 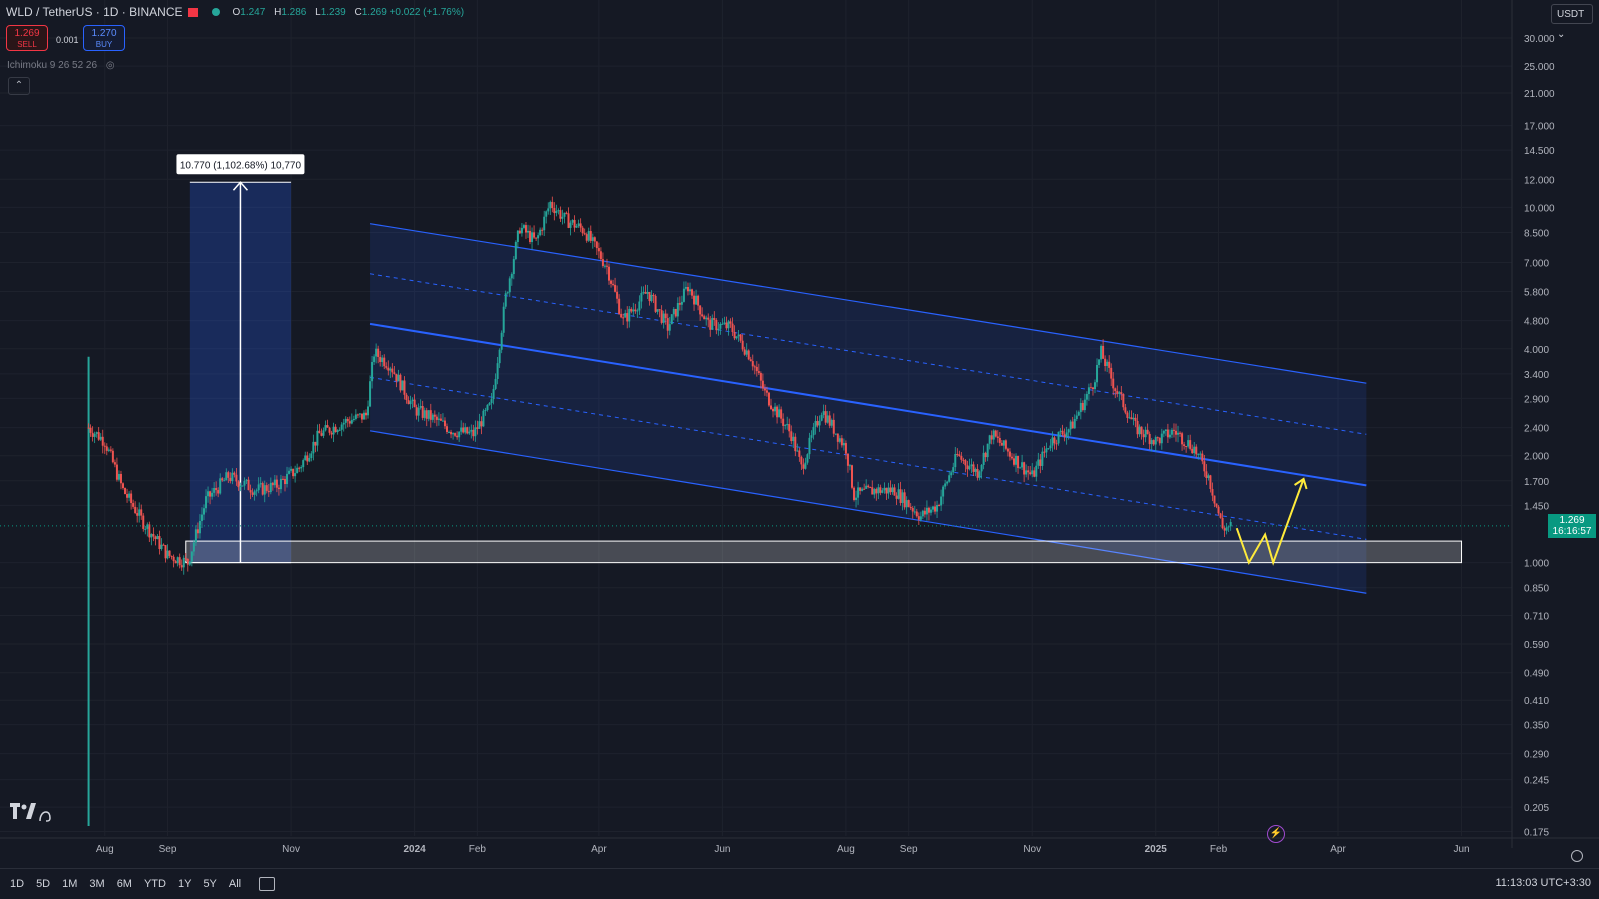 I want to click on range-all: All, so click(x=235, y=884).